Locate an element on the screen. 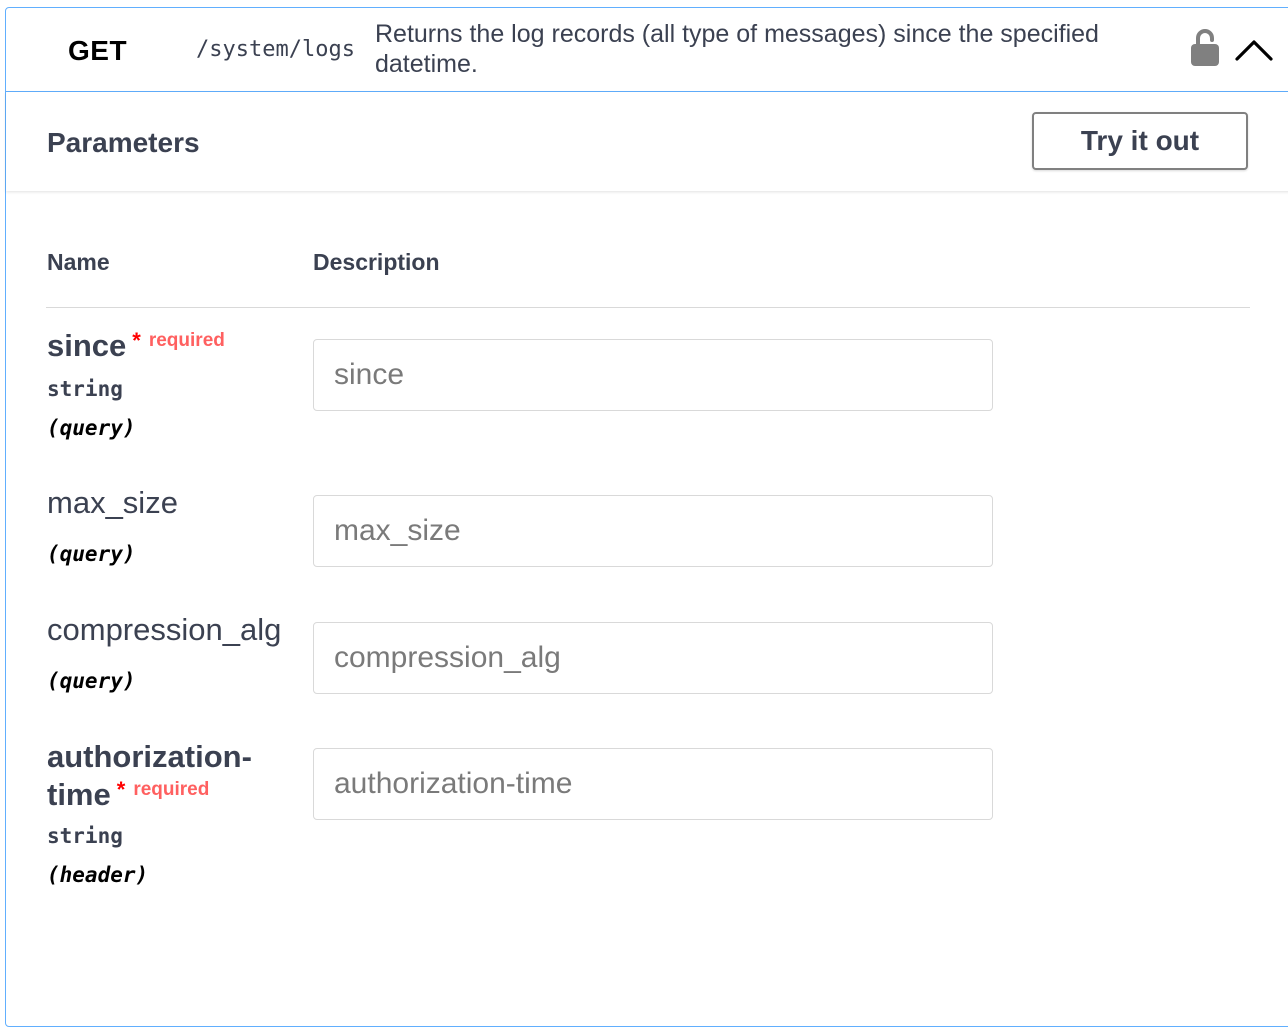 The width and height of the screenshot is (1288, 1027). parameter-name: authorization- time * required is located at coordinates (169, 778).